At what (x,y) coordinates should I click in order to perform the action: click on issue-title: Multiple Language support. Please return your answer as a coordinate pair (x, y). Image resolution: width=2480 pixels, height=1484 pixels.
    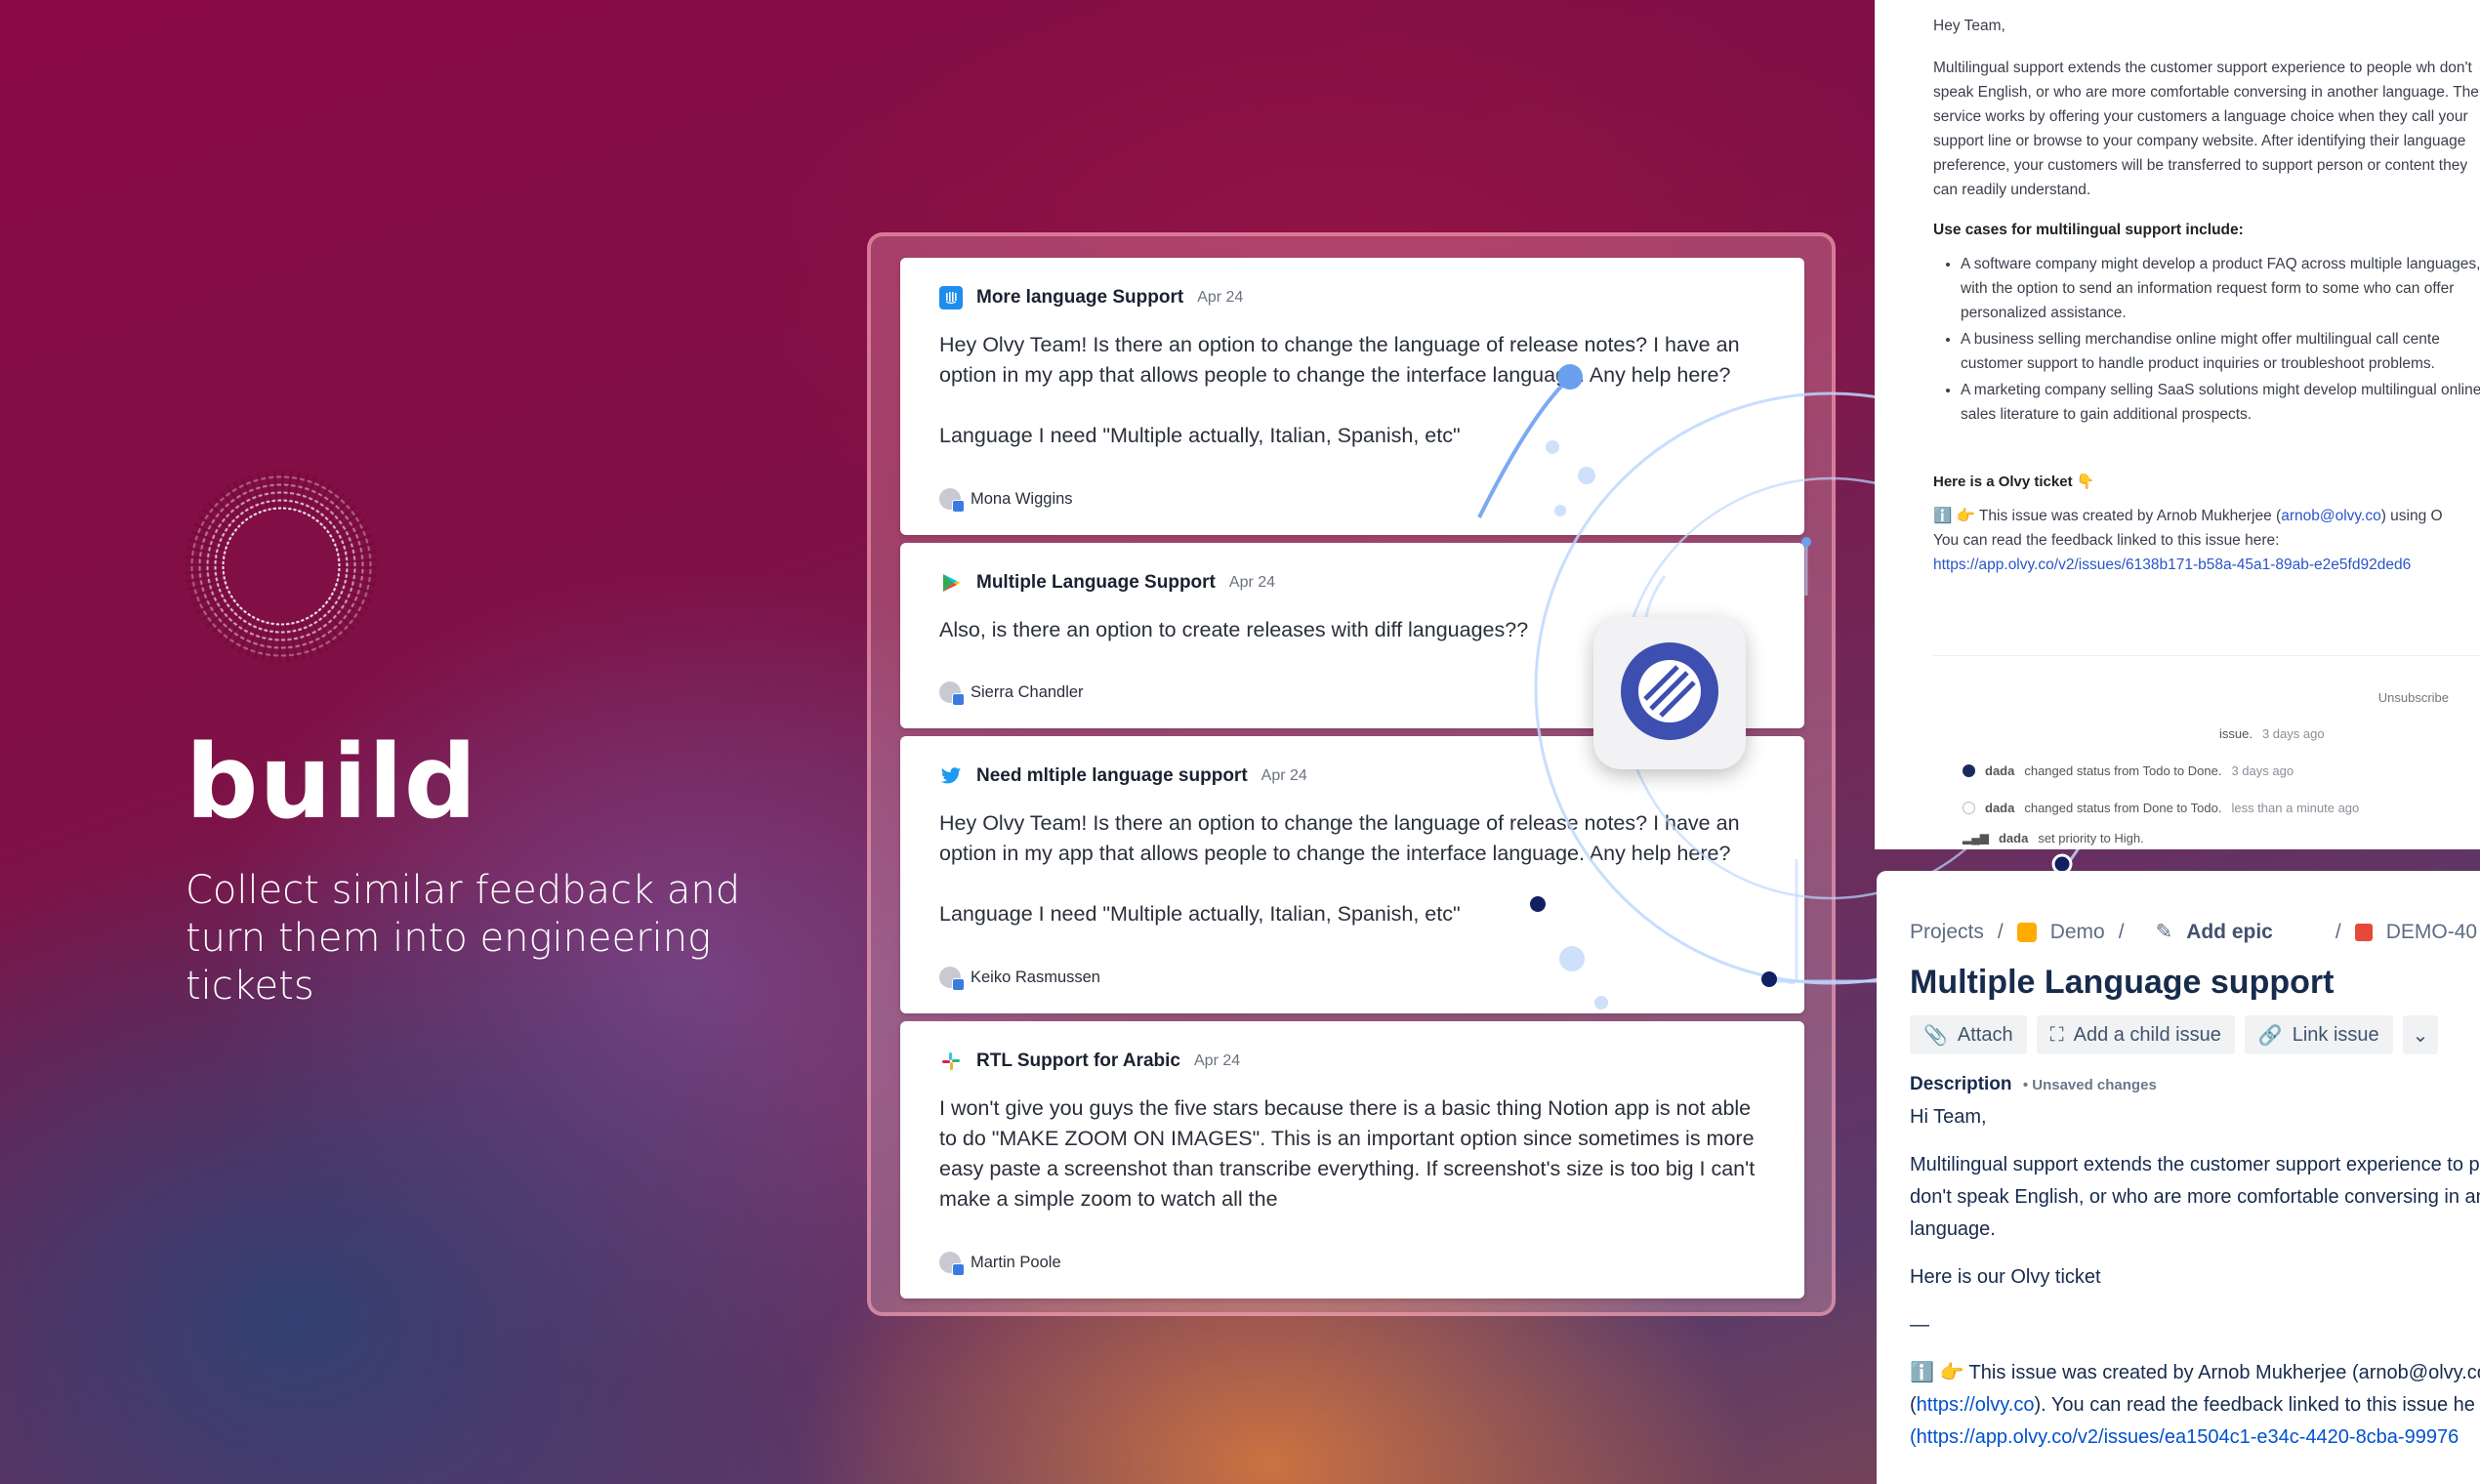
    Looking at the image, I should click on (2195, 983).